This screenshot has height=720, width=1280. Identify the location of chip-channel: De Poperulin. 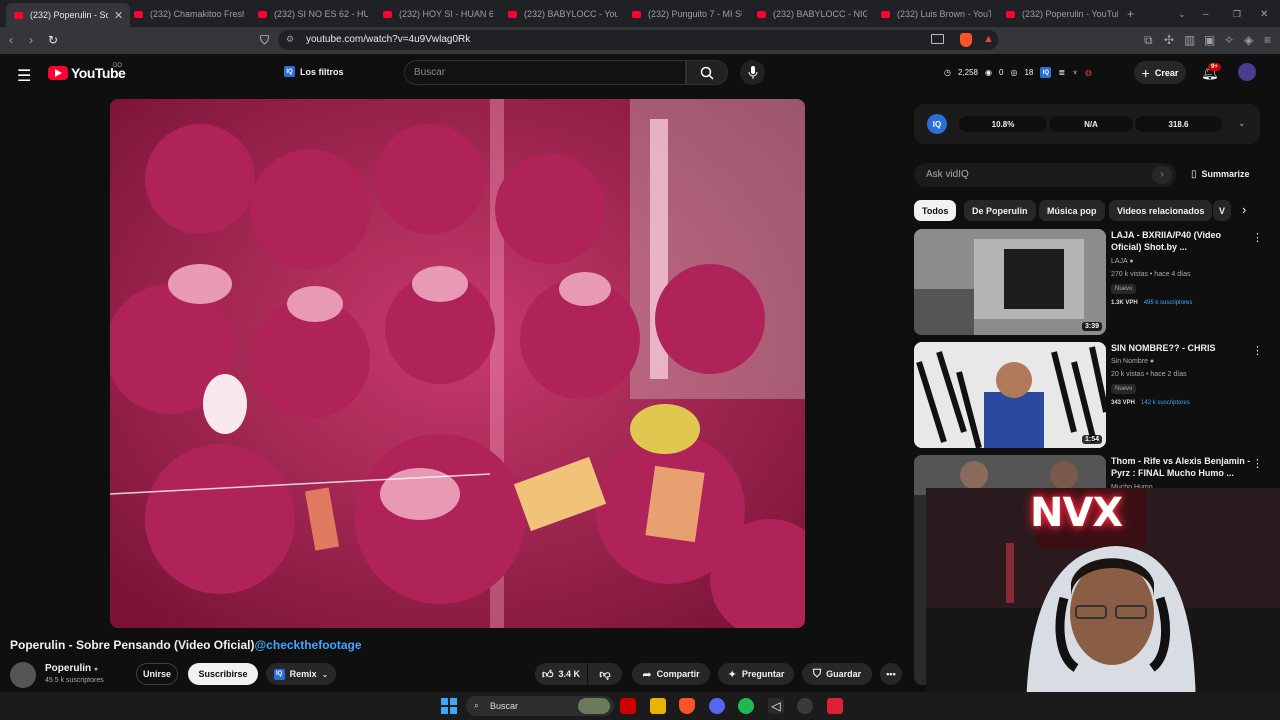
(1000, 210).